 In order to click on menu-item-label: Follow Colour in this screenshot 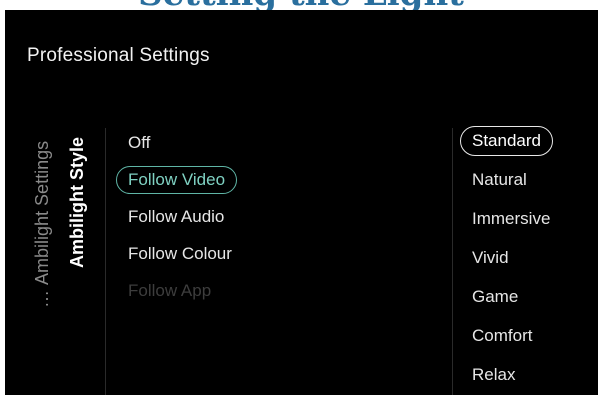, I will do `click(180, 253)`.